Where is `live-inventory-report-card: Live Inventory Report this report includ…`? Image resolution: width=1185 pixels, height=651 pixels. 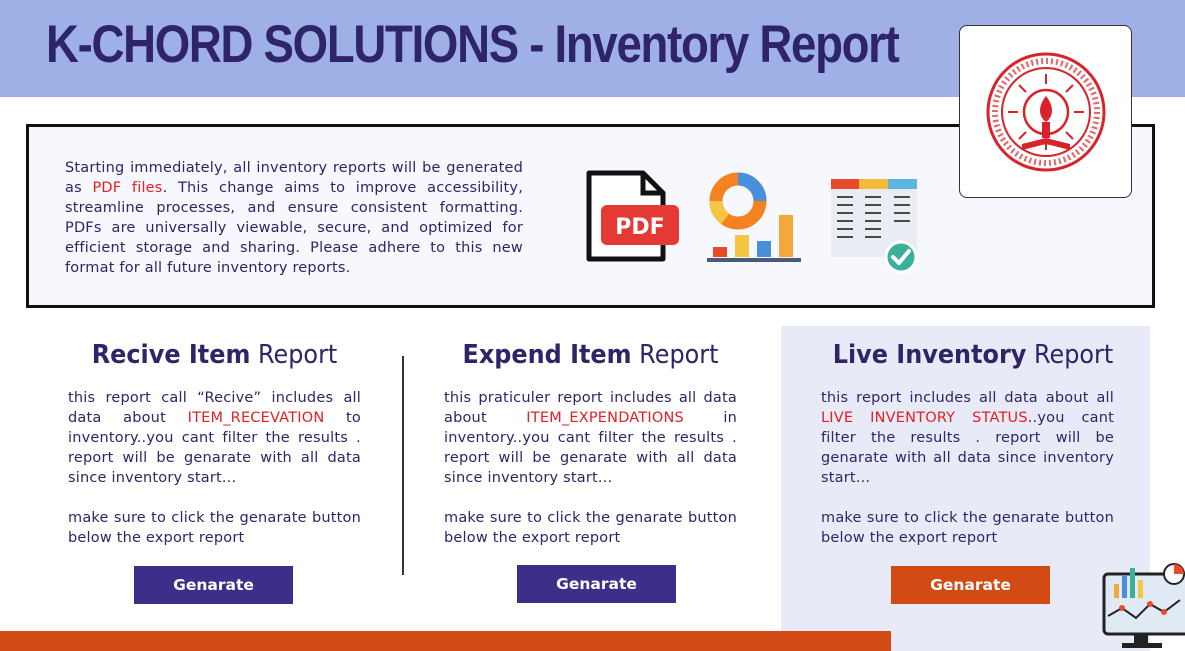
live-inventory-report-card: Live Inventory Report this report includ… is located at coordinates (967, 444).